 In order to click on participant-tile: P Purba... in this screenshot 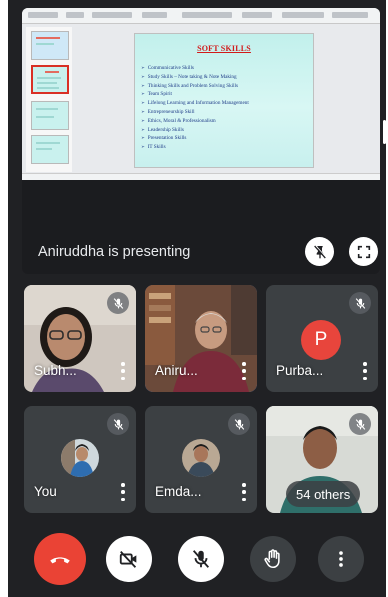, I will do `click(322, 338)`.